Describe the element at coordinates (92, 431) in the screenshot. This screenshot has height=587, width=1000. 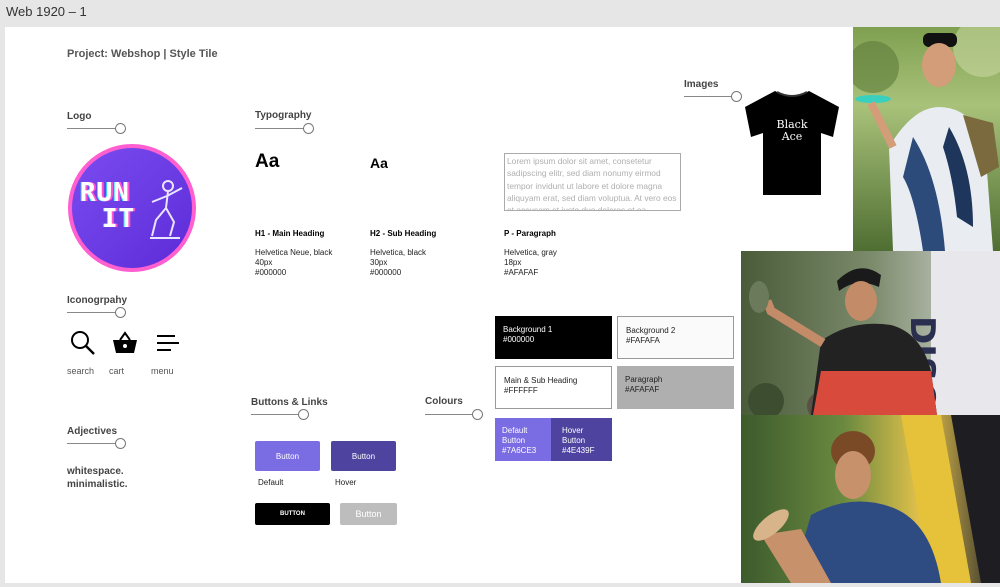
I see `adjectives-section-title: Adjectives` at that location.